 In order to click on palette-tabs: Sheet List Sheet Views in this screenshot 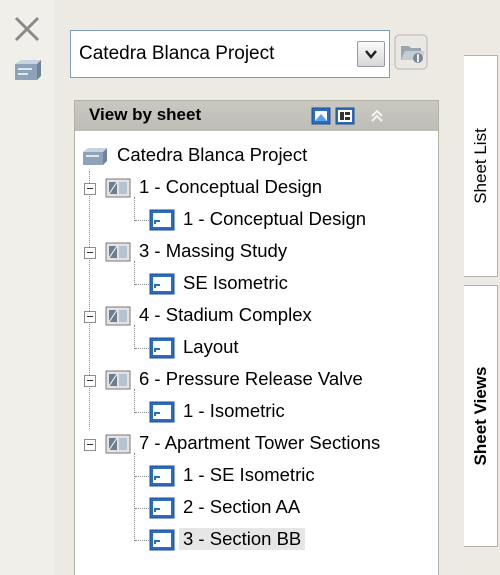, I will do `click(482, 287)`.